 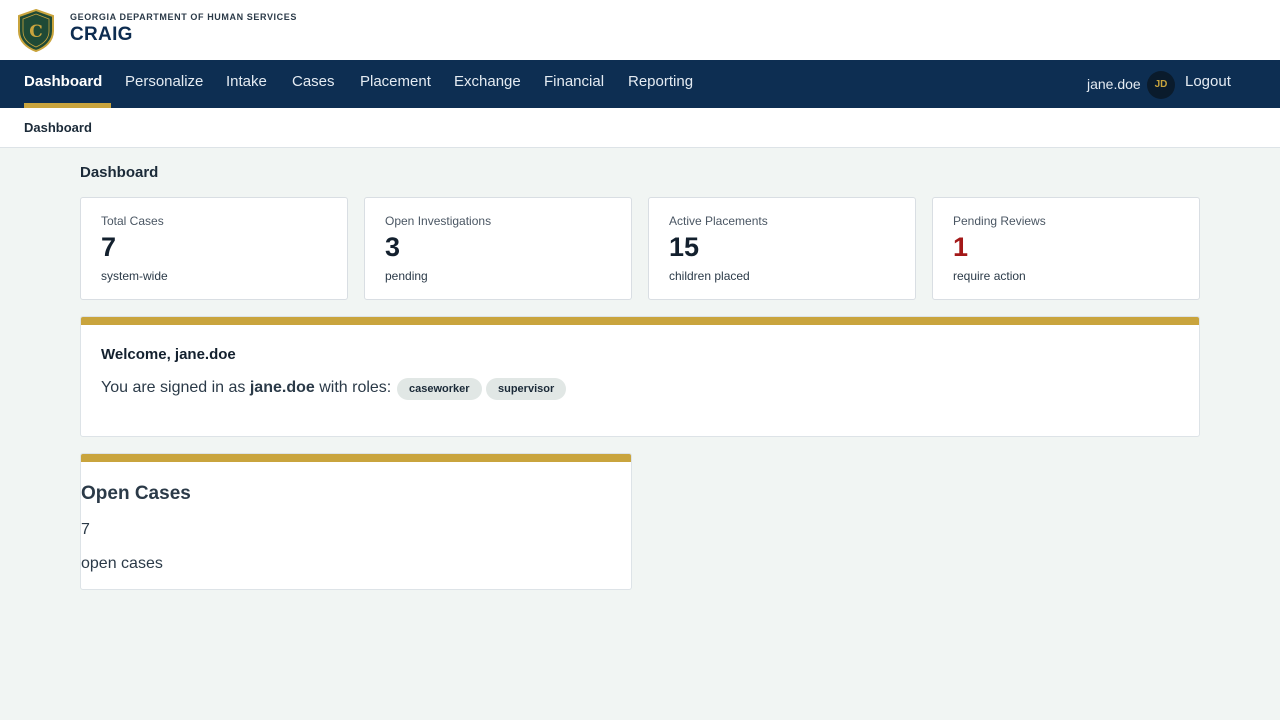 What do you see at coordinates (183, 17) in the screenshot?
I see `agency-name: GEORGIA DEPARTMENT OF HUMAN SERVICES` at bounding box center [183, 17].